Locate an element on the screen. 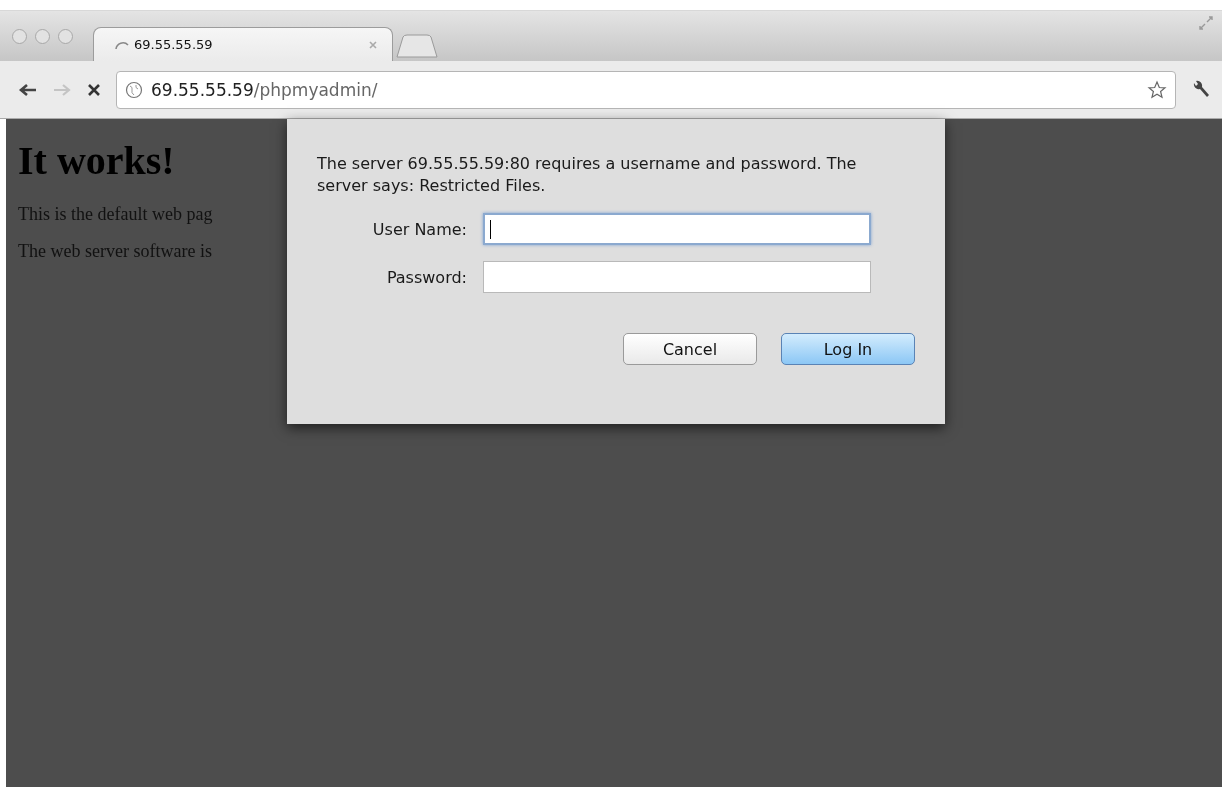 The image size is (1222, 787). page-paragraph: This is the default web pag is located at coordinates (115, 214).